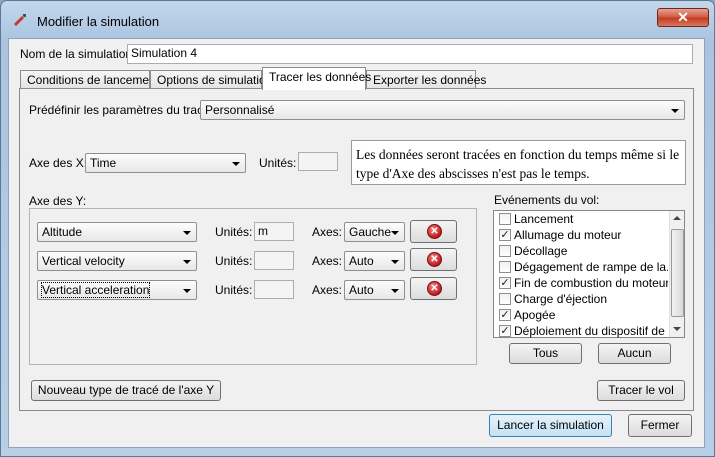  What do you see at coordinates (62, 232) in the screenshot?
I see `y-variable-value: Altitude` at bounding box center [62, 232].